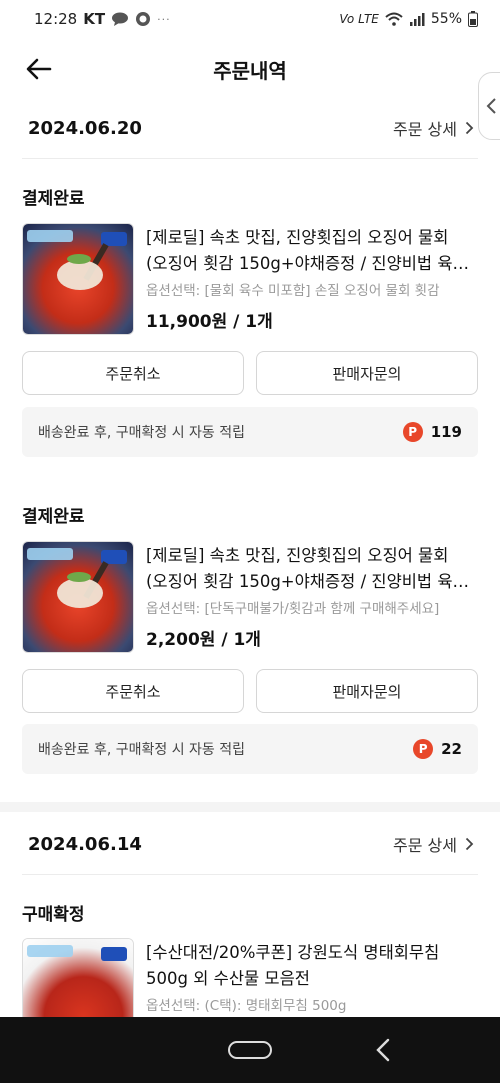  I want to click on status-bar: 12:28 KT ··· Vo LTE 55%, so click(250, 19).